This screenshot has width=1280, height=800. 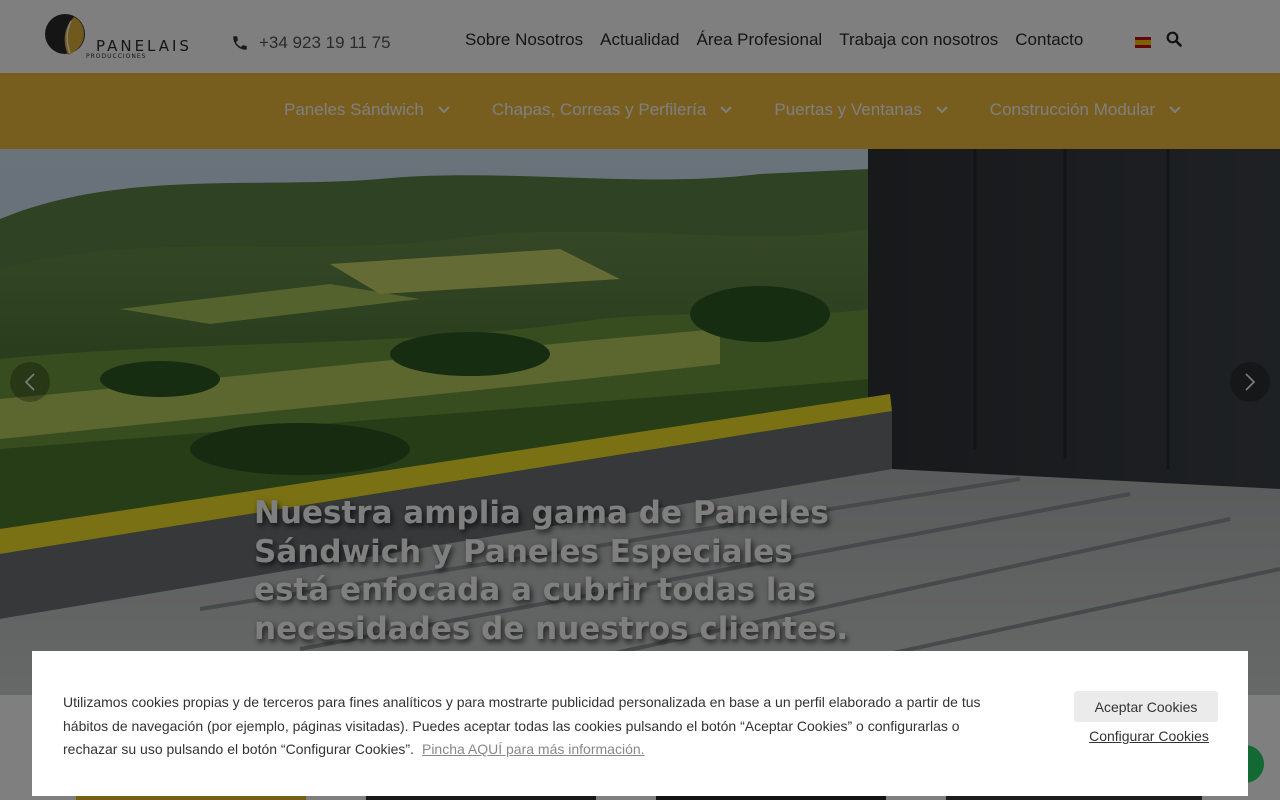 I want to click on accept-cookies-button: Aceptar Cookies, so click(x=1146, y=706).